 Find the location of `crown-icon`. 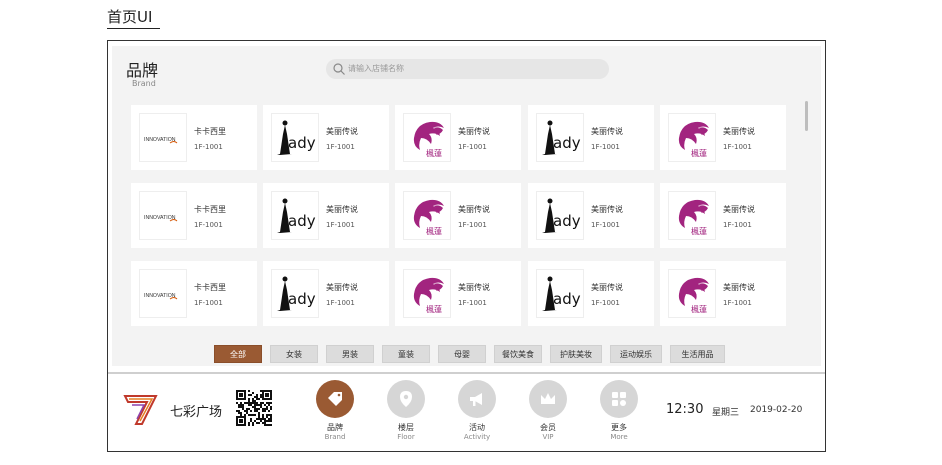

crown-icon is located at coordinates (548, 398).